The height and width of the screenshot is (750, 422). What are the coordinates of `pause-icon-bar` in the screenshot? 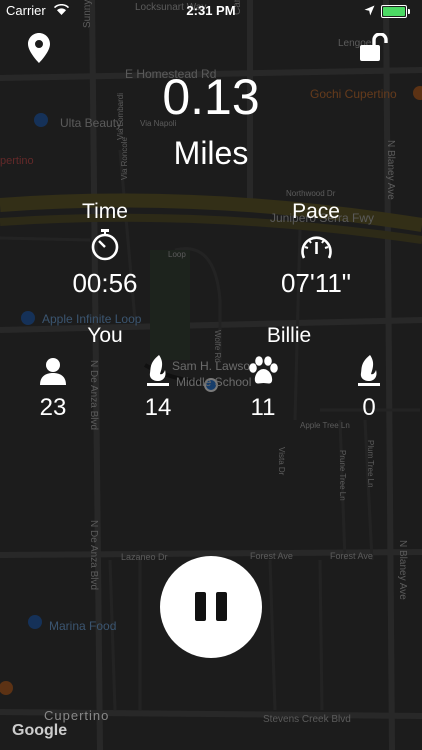 It's located at (221, 606).